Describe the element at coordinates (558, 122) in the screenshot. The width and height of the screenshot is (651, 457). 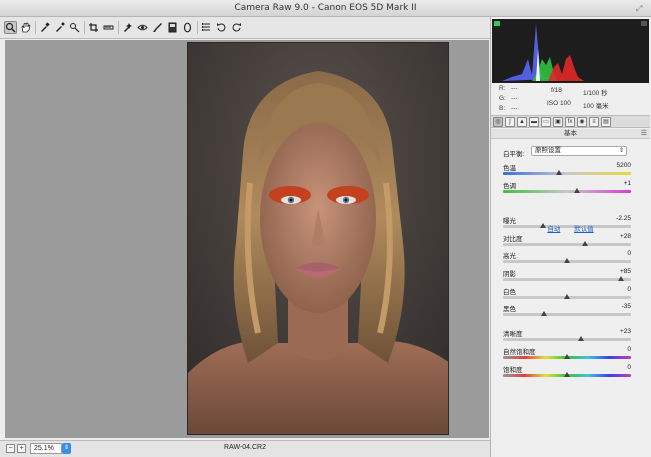
I see `lens-corrections-tab-icon: ▣` at that location.